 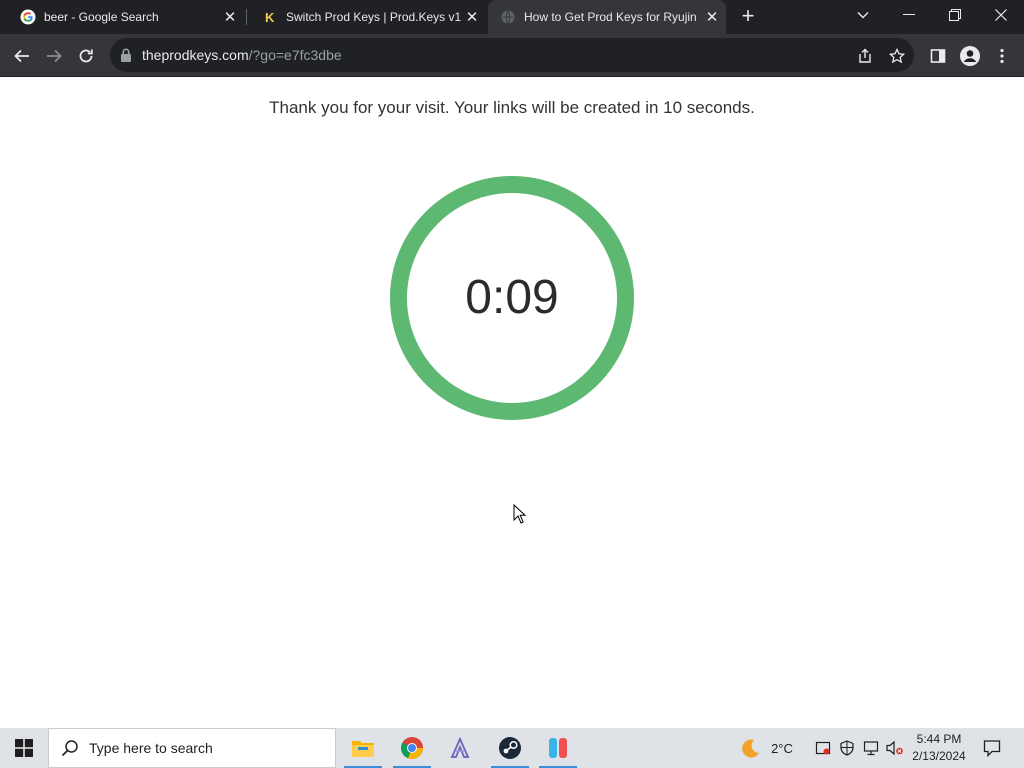 I want to click on network-icon, so click(x=871, y=748).